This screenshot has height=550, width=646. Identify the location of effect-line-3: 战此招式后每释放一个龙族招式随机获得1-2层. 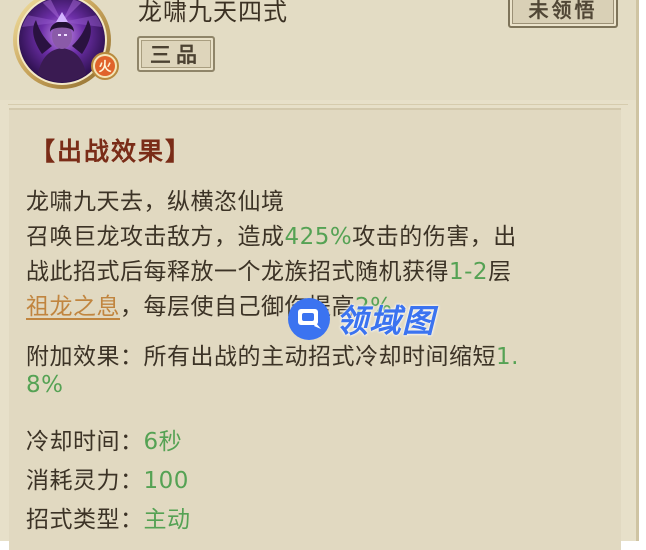
(269, 269).